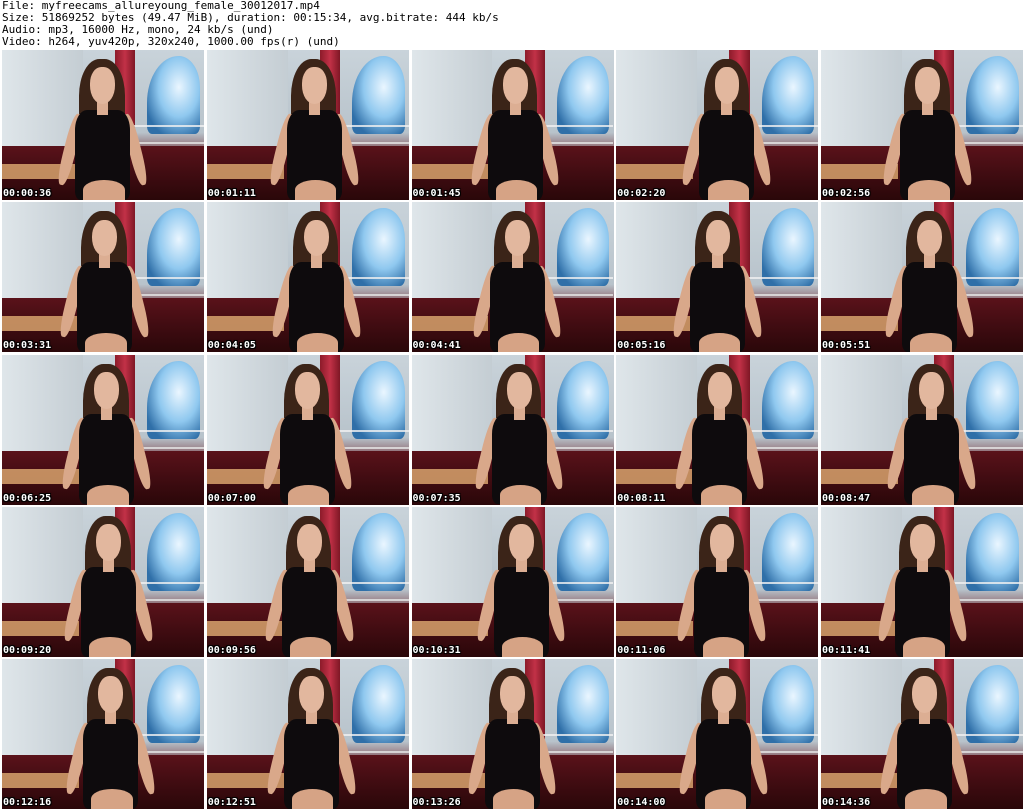 This screenshot has height=811, width=1024. I want to click on floor, so click(859, 476).